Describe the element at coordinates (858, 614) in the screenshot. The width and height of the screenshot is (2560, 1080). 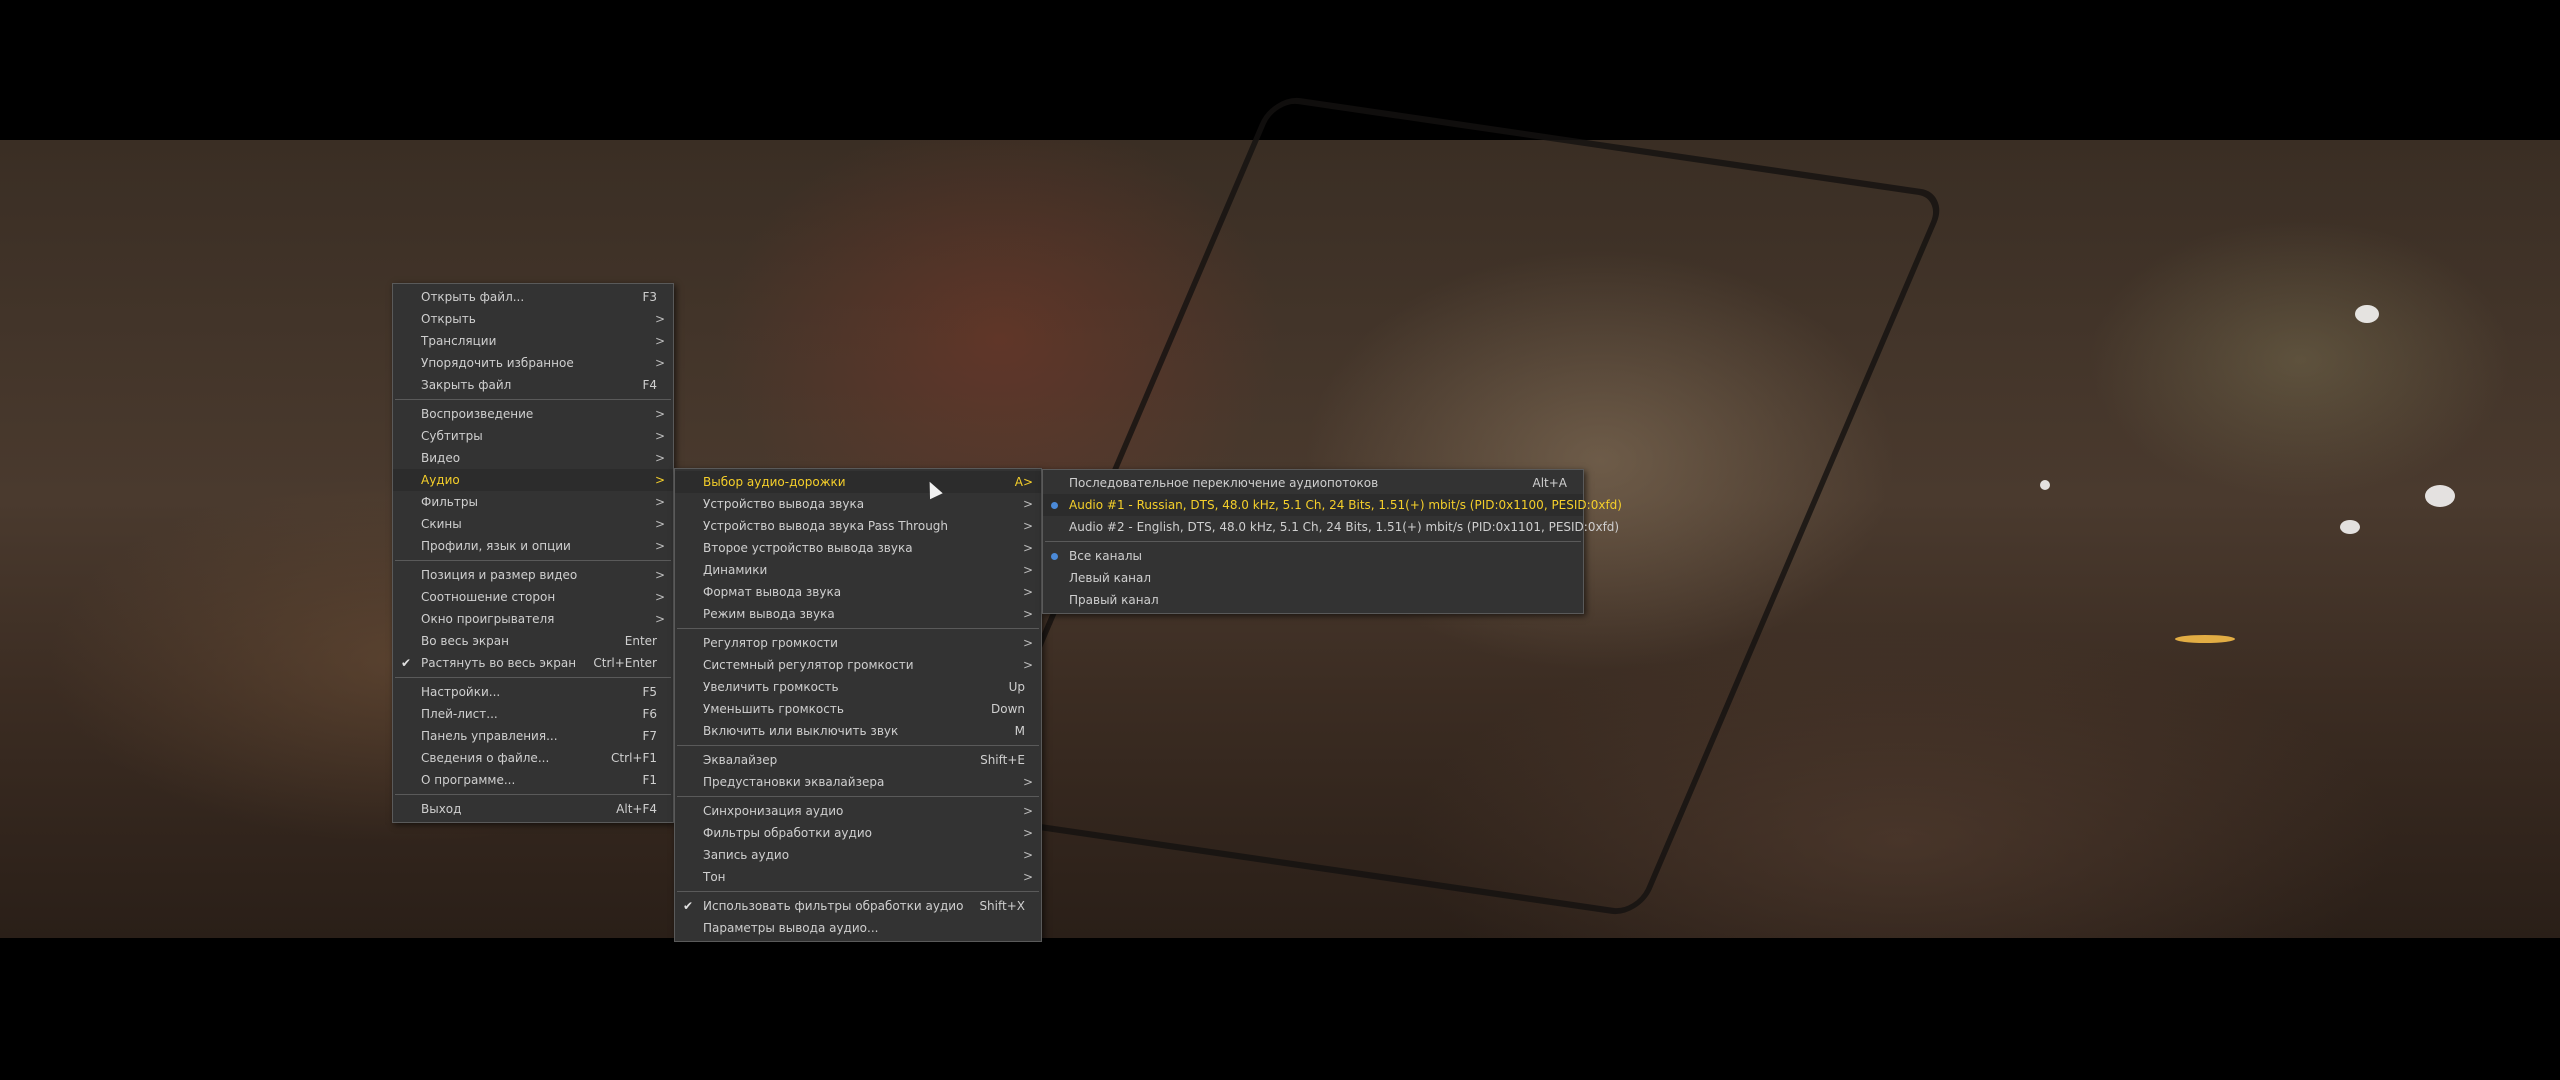
I see `menu-item-output-mode: Режим вывода звука >` at that location.